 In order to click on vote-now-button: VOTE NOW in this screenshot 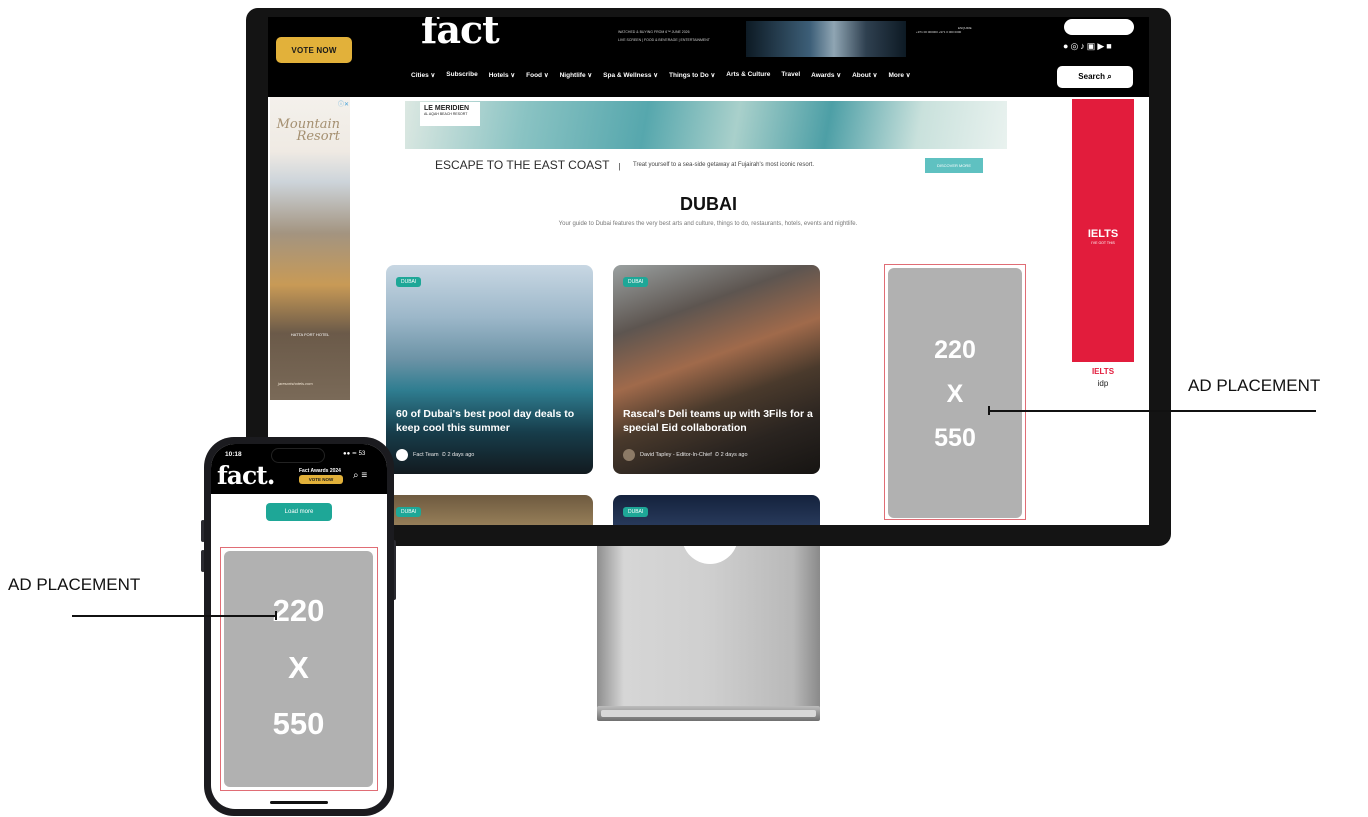, I will do `click(314, 50)`.